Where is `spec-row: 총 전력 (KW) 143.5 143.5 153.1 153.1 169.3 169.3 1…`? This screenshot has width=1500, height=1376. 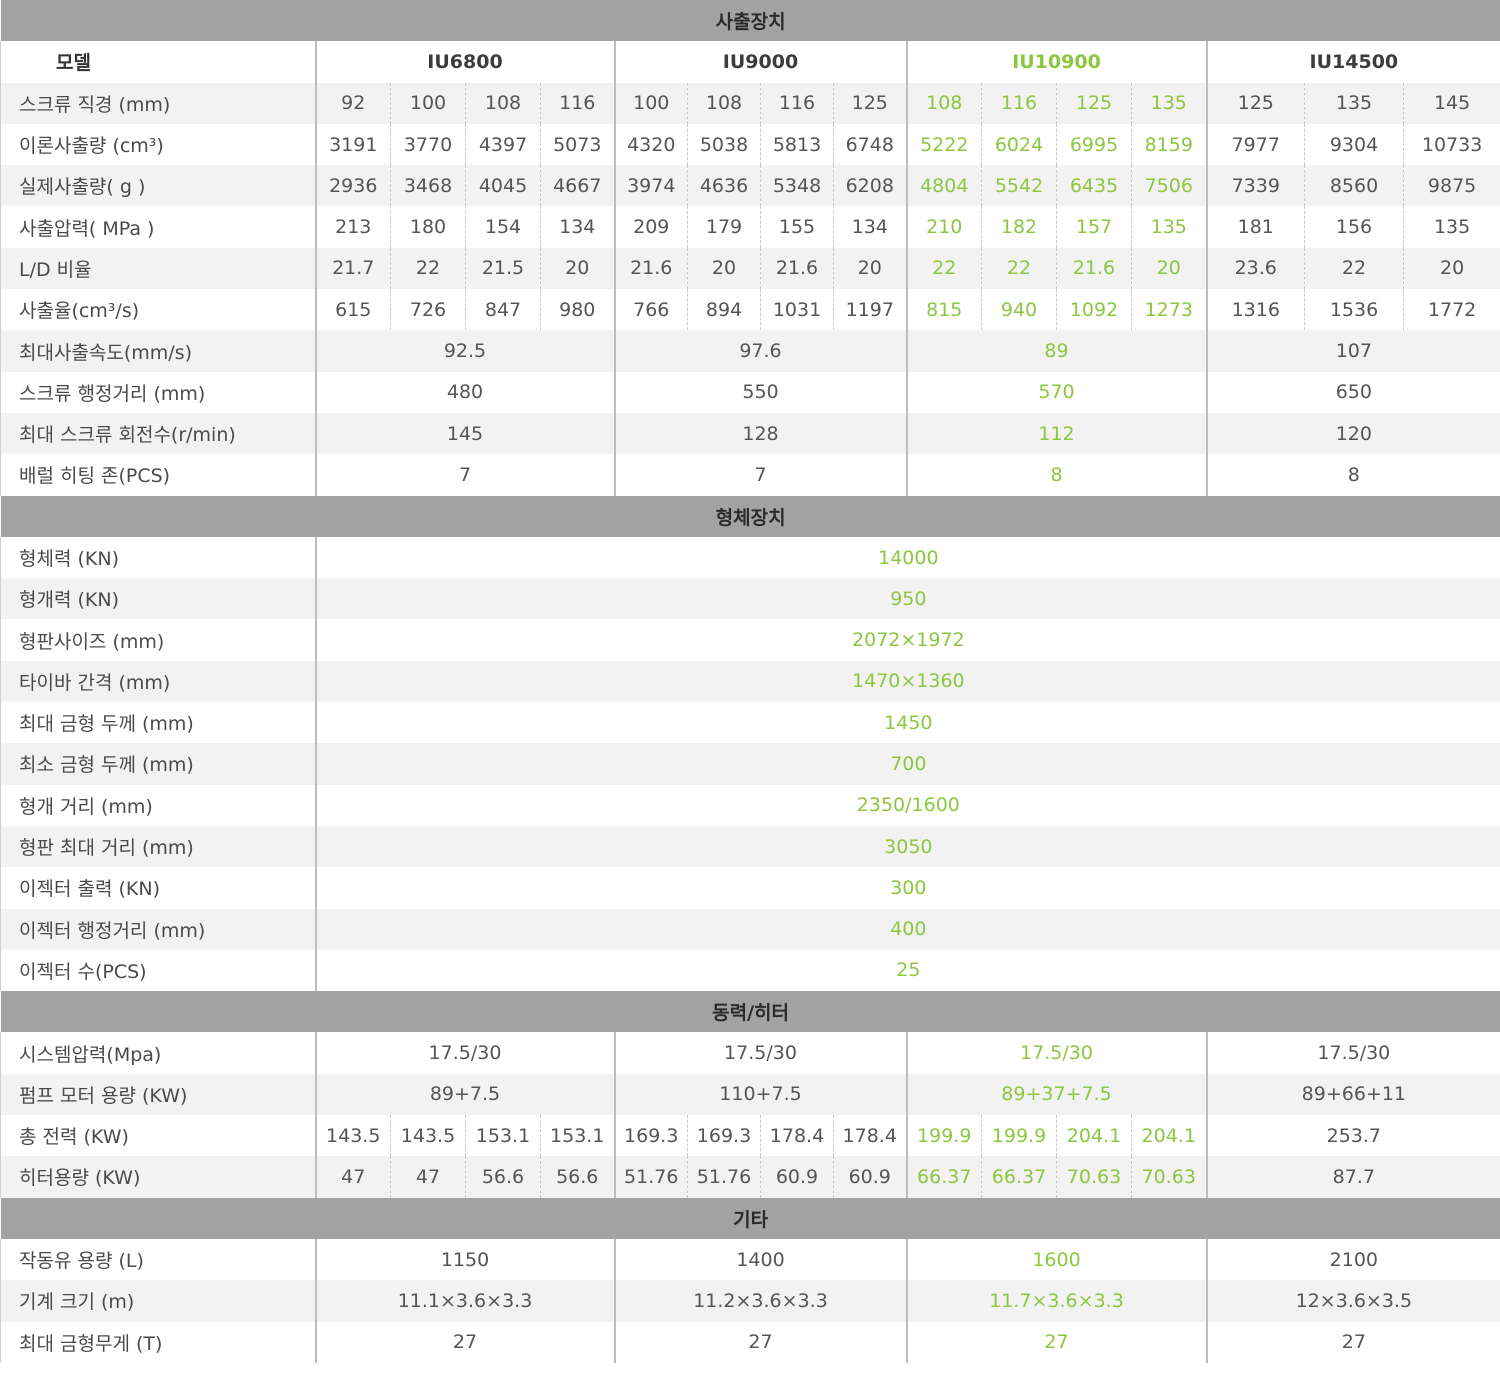 spec-row: 총 전력 (KW) 143.5 143.5 153.1 153.1 169.3 169.3 1… is located at coordinates (750, 1136).